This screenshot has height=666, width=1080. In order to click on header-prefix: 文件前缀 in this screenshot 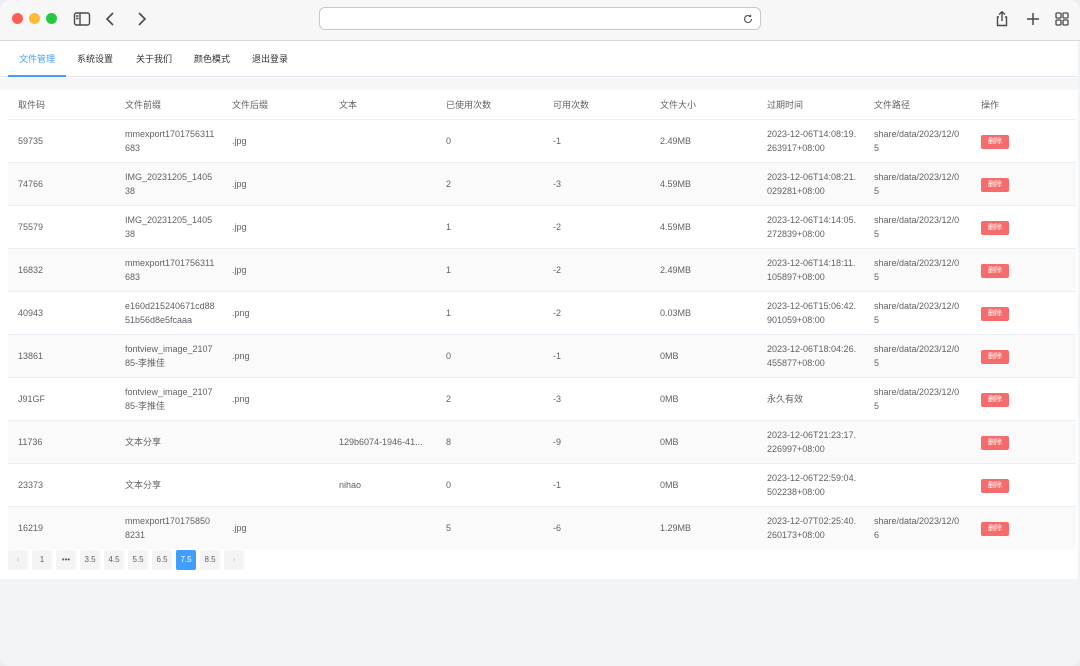, I will do `click(168, 105)`.